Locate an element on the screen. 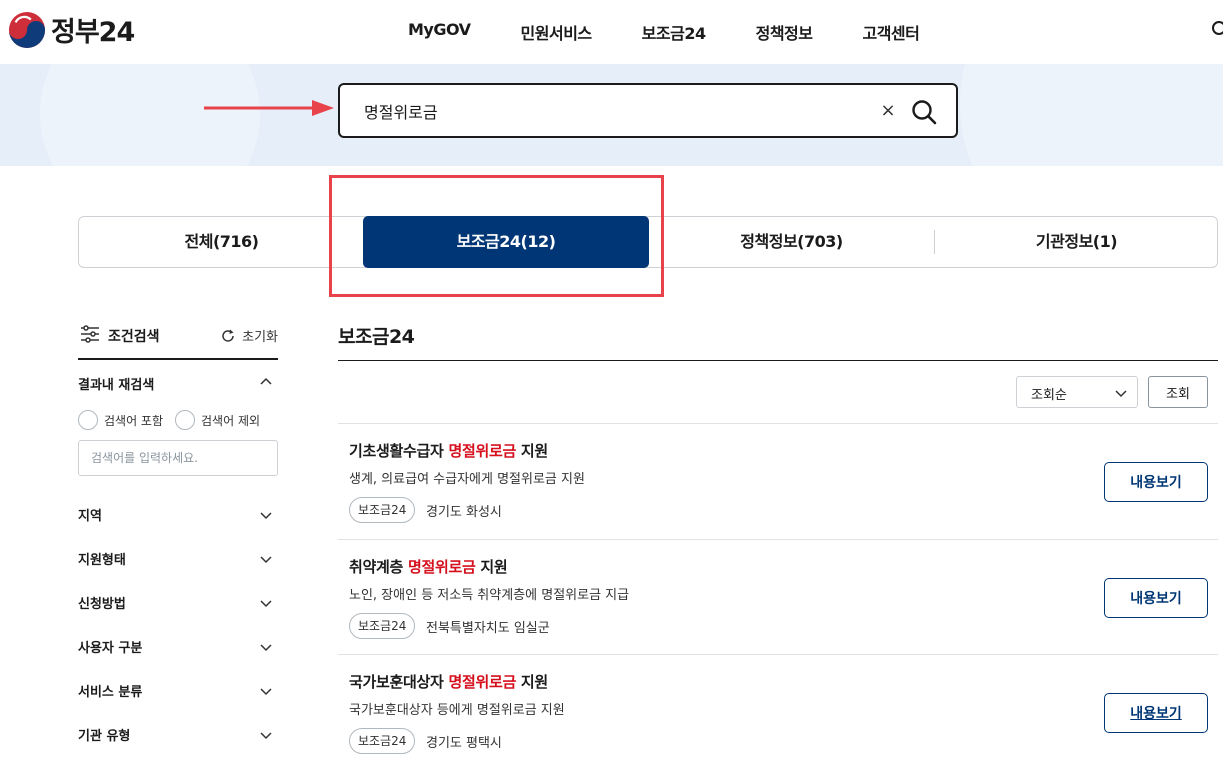  result-item-title: 기초생활수급자 명절위로금 지원 is located at coordinates (448, 450).